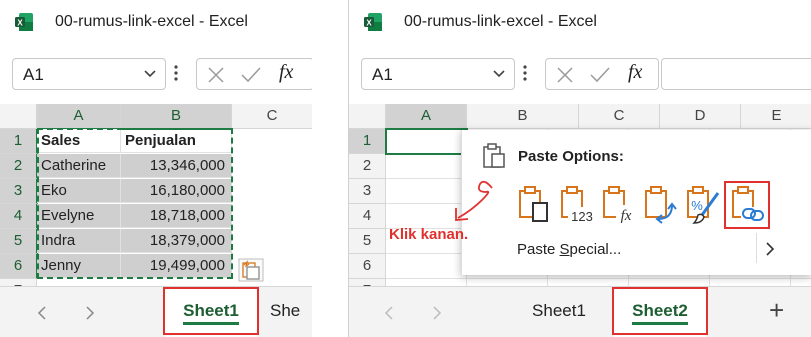  Describe the element at coordinates (176, 166) in the screenshot. I see `cell-b2: 13,346,000` at that location.